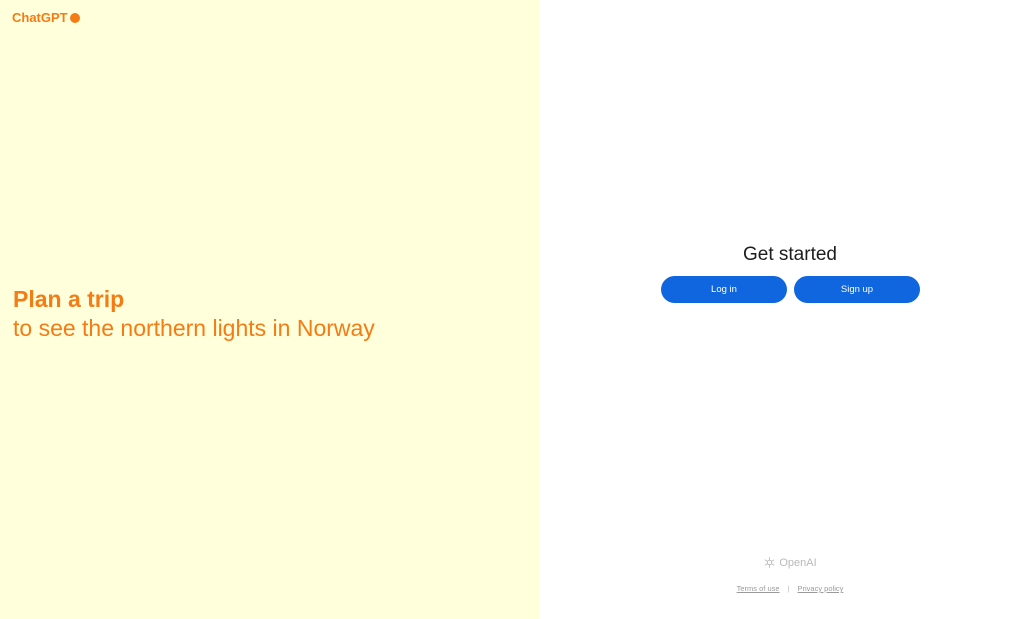  I want to click on login-button: Log in, so click(724, 289).